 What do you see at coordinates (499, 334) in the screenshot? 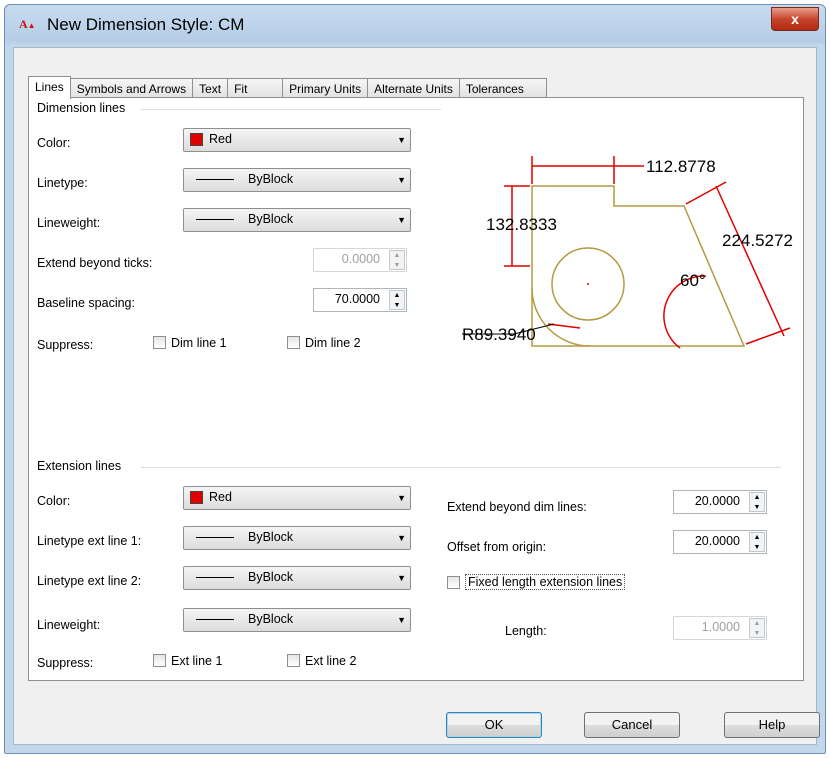
I see `preview-dim-radius: R89.3940` at bounding box center [499, 334].